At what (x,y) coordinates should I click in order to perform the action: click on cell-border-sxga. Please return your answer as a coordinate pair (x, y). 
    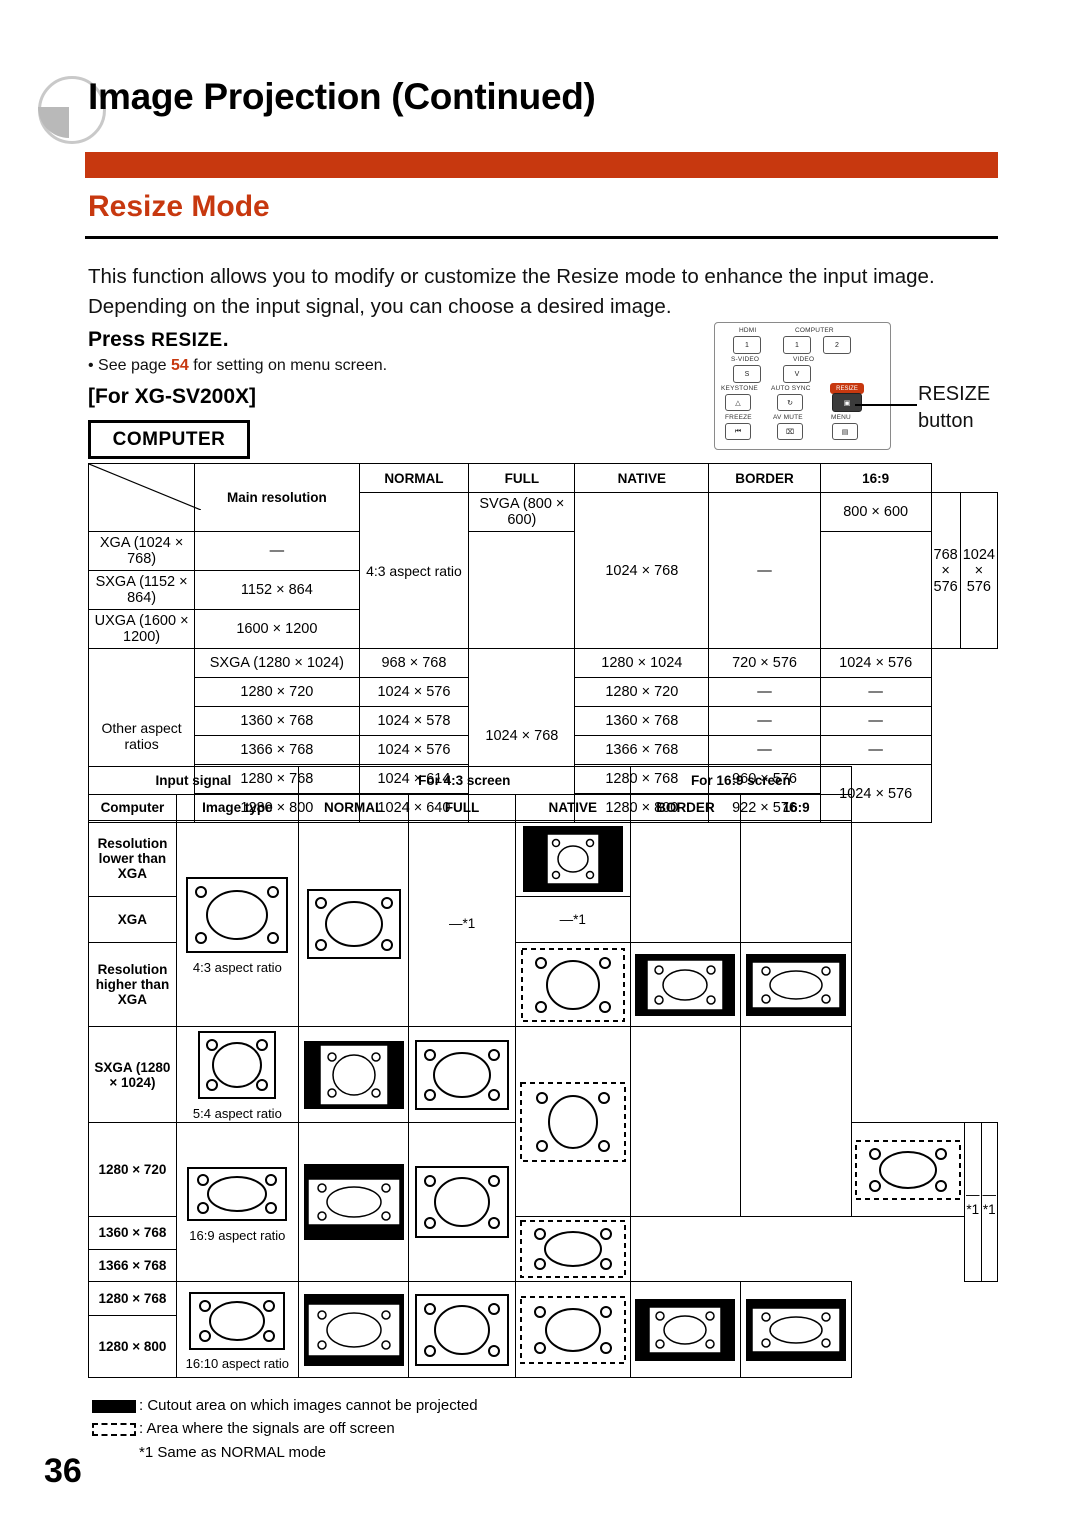
    Looking at the image, I should click on (685, 1121).